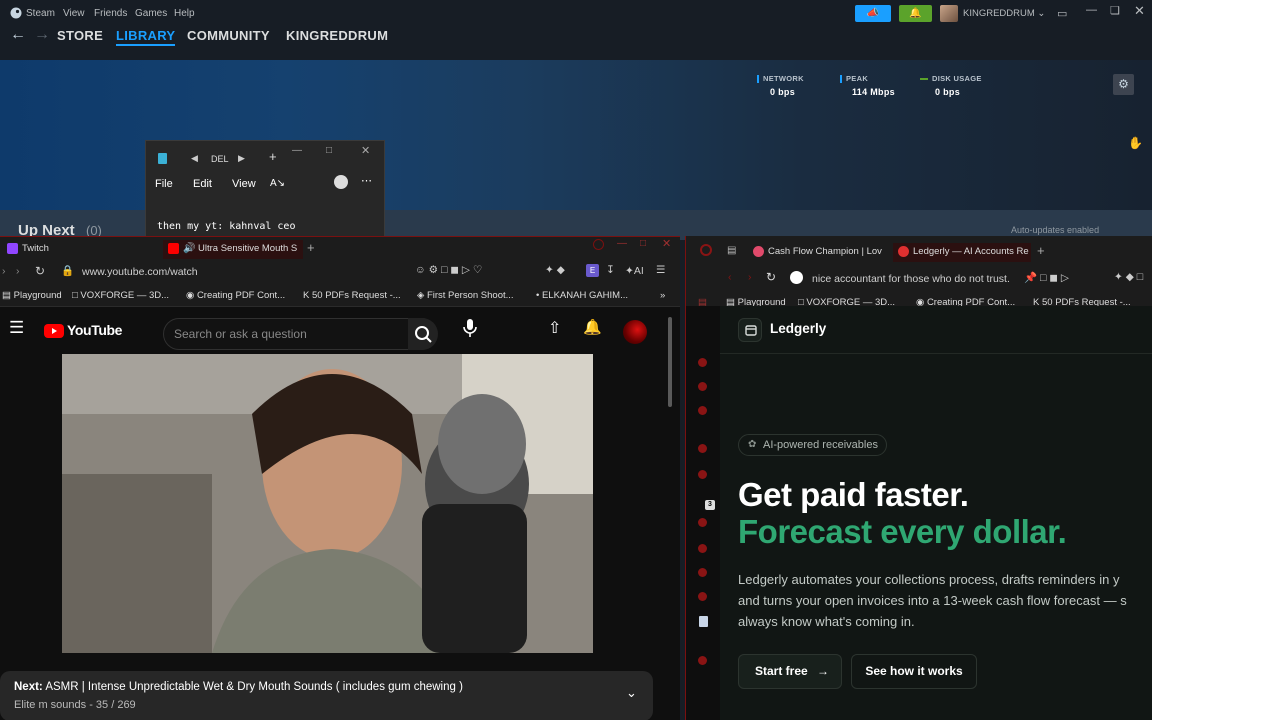 This screenshot has width=1280, height=720. I want to click on notepad-menu-edit: Edit, so click(202, 184).